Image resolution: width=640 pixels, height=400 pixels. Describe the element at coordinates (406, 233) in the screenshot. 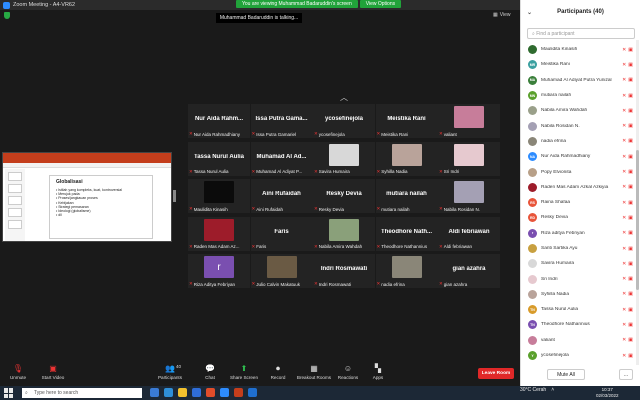

I see `video-tile: Theodhore Nath... ✕ Theodhore Nathannius` at that location.